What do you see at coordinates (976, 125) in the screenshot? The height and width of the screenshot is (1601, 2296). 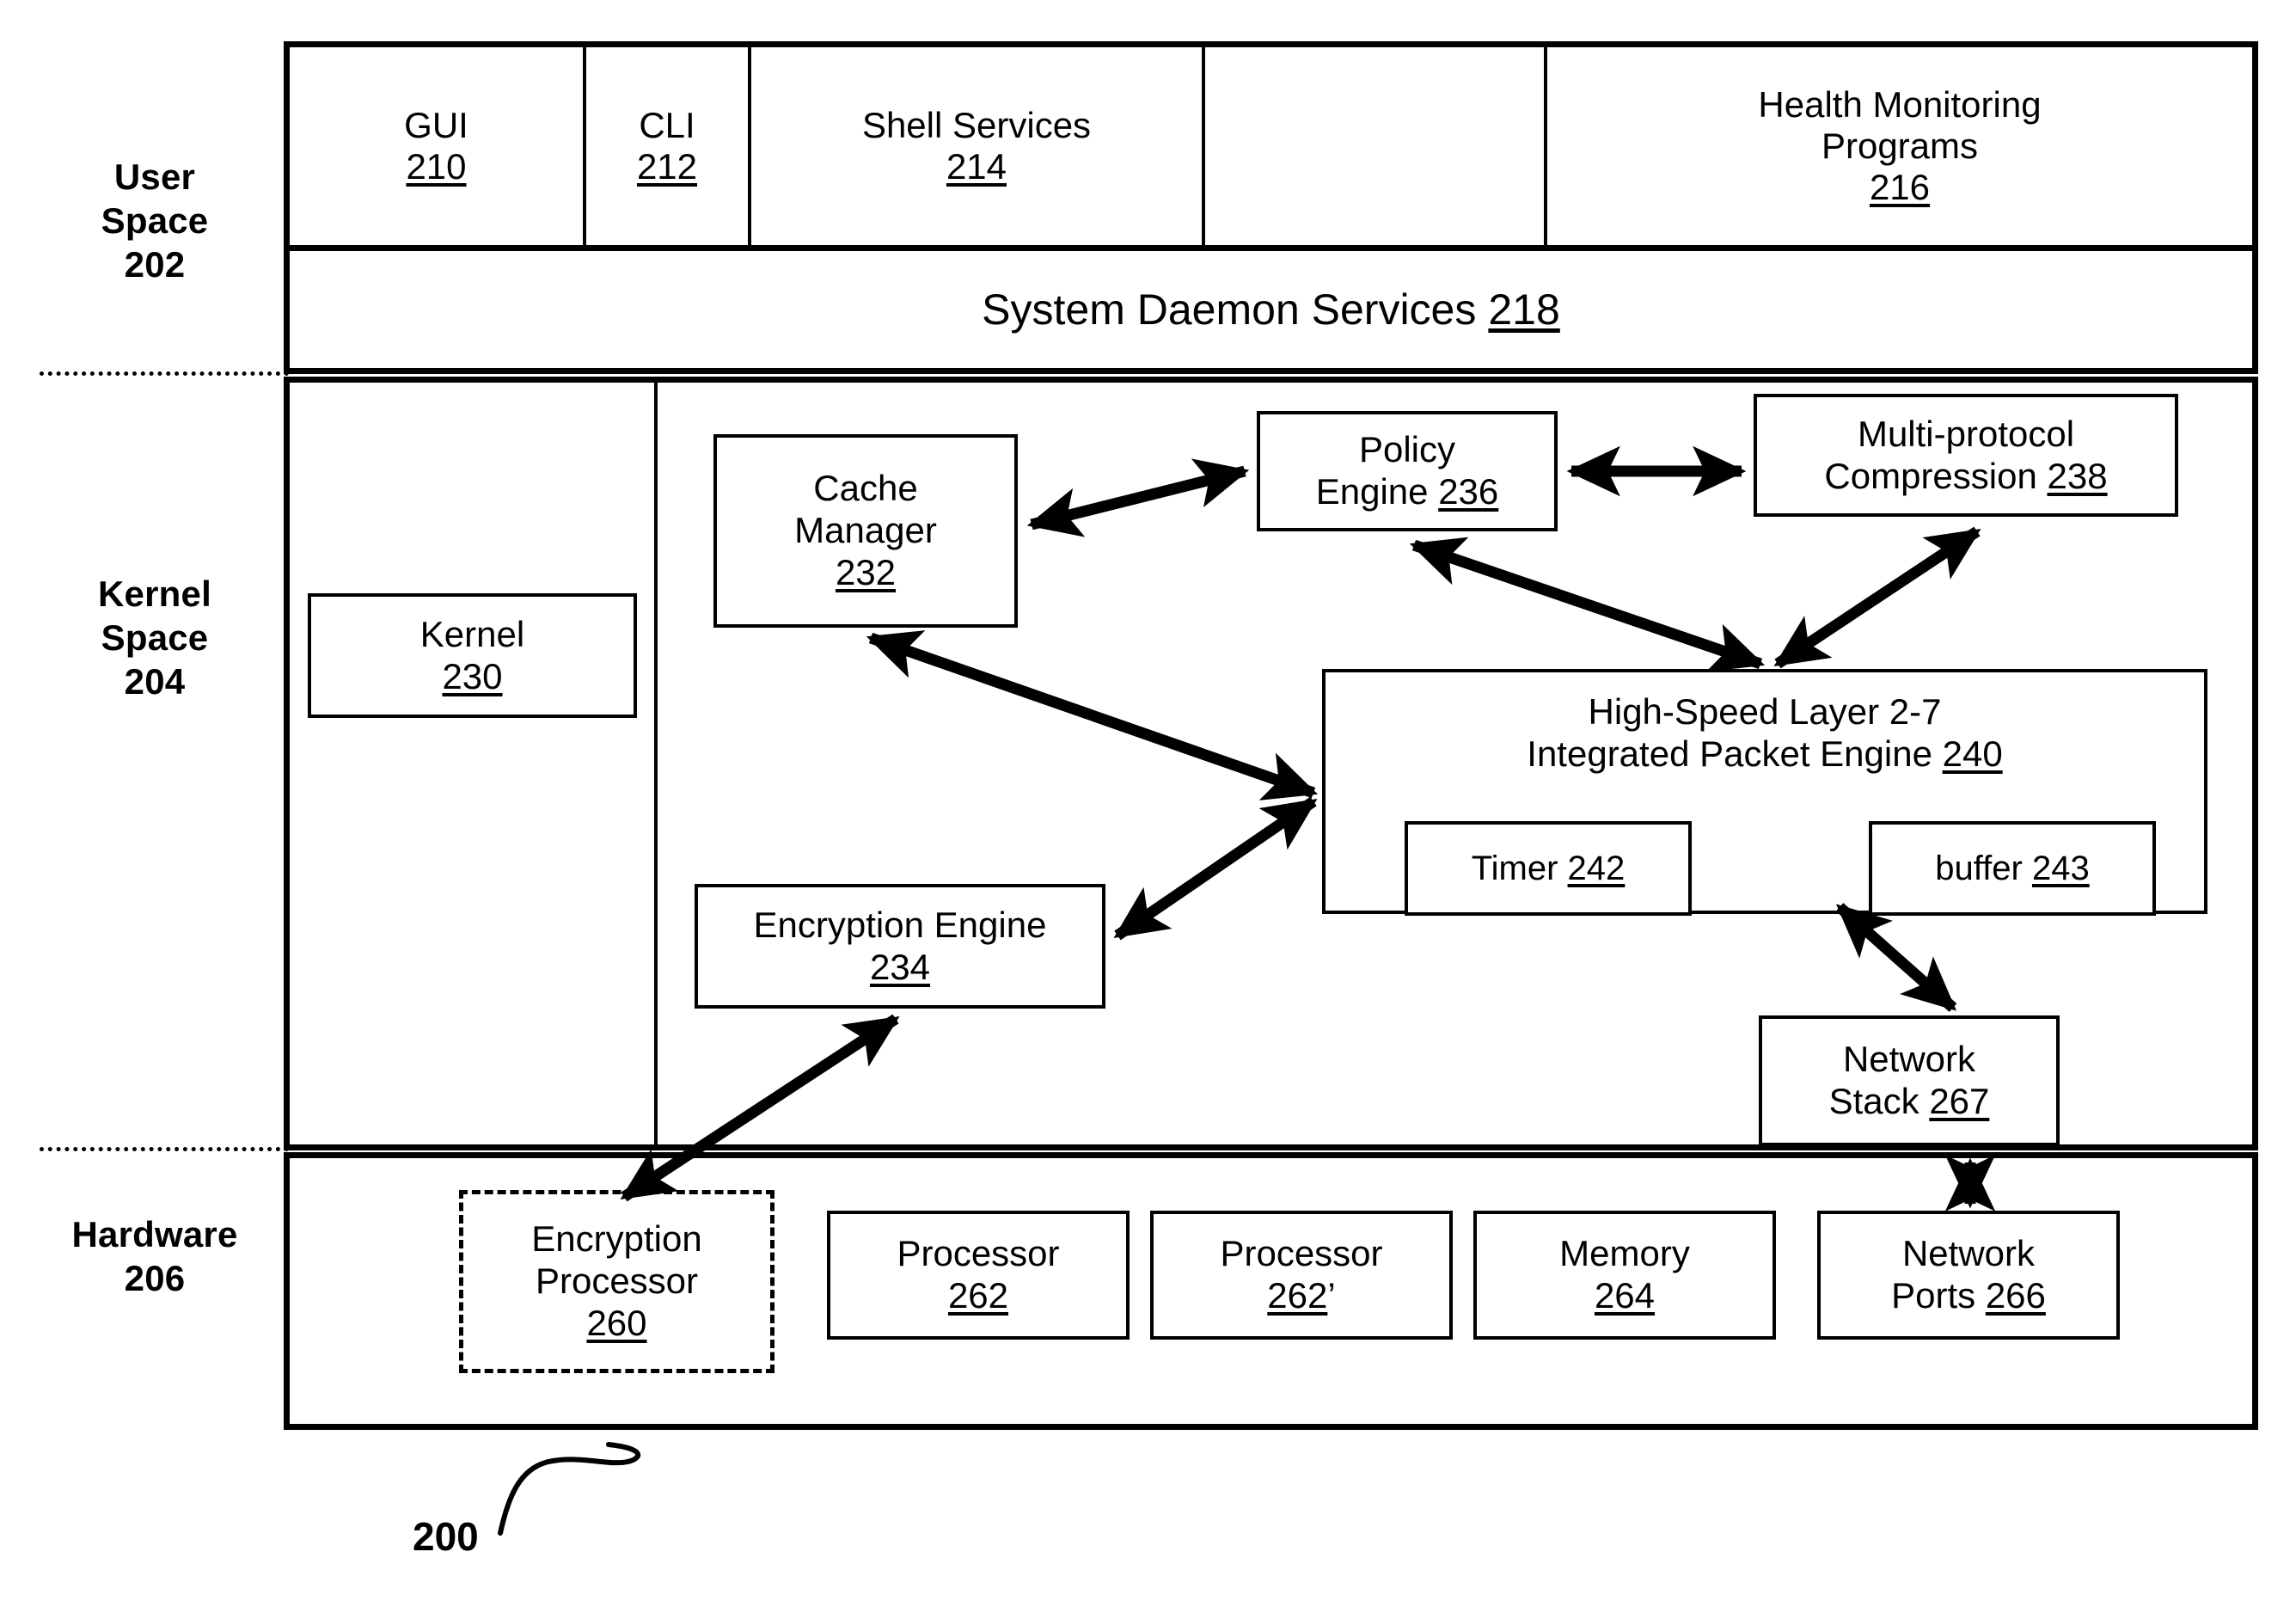 I see `cell-label: Shell Services` at bounding box center [976, 125].